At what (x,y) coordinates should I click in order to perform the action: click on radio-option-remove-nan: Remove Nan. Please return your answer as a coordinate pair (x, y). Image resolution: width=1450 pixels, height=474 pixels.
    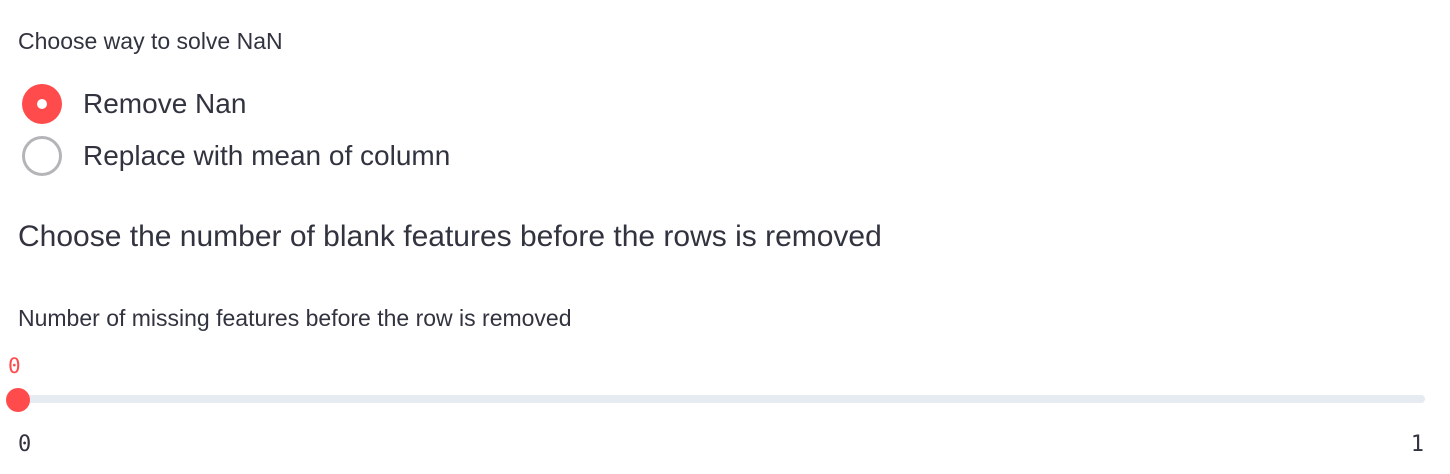
    Looking at the image, I should click on (134, 104).